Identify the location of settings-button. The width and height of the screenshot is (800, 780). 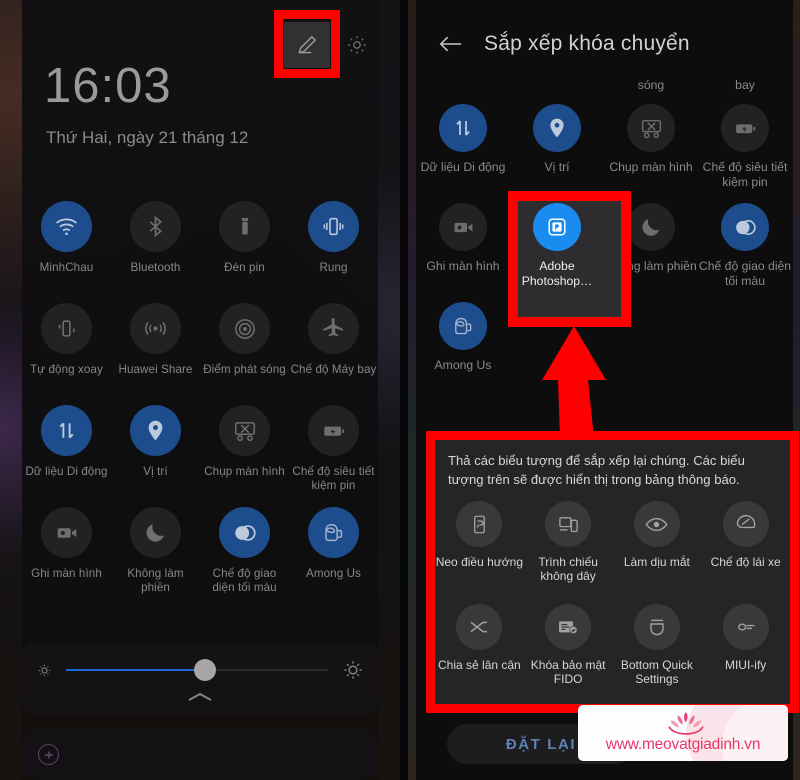
(357, 45).